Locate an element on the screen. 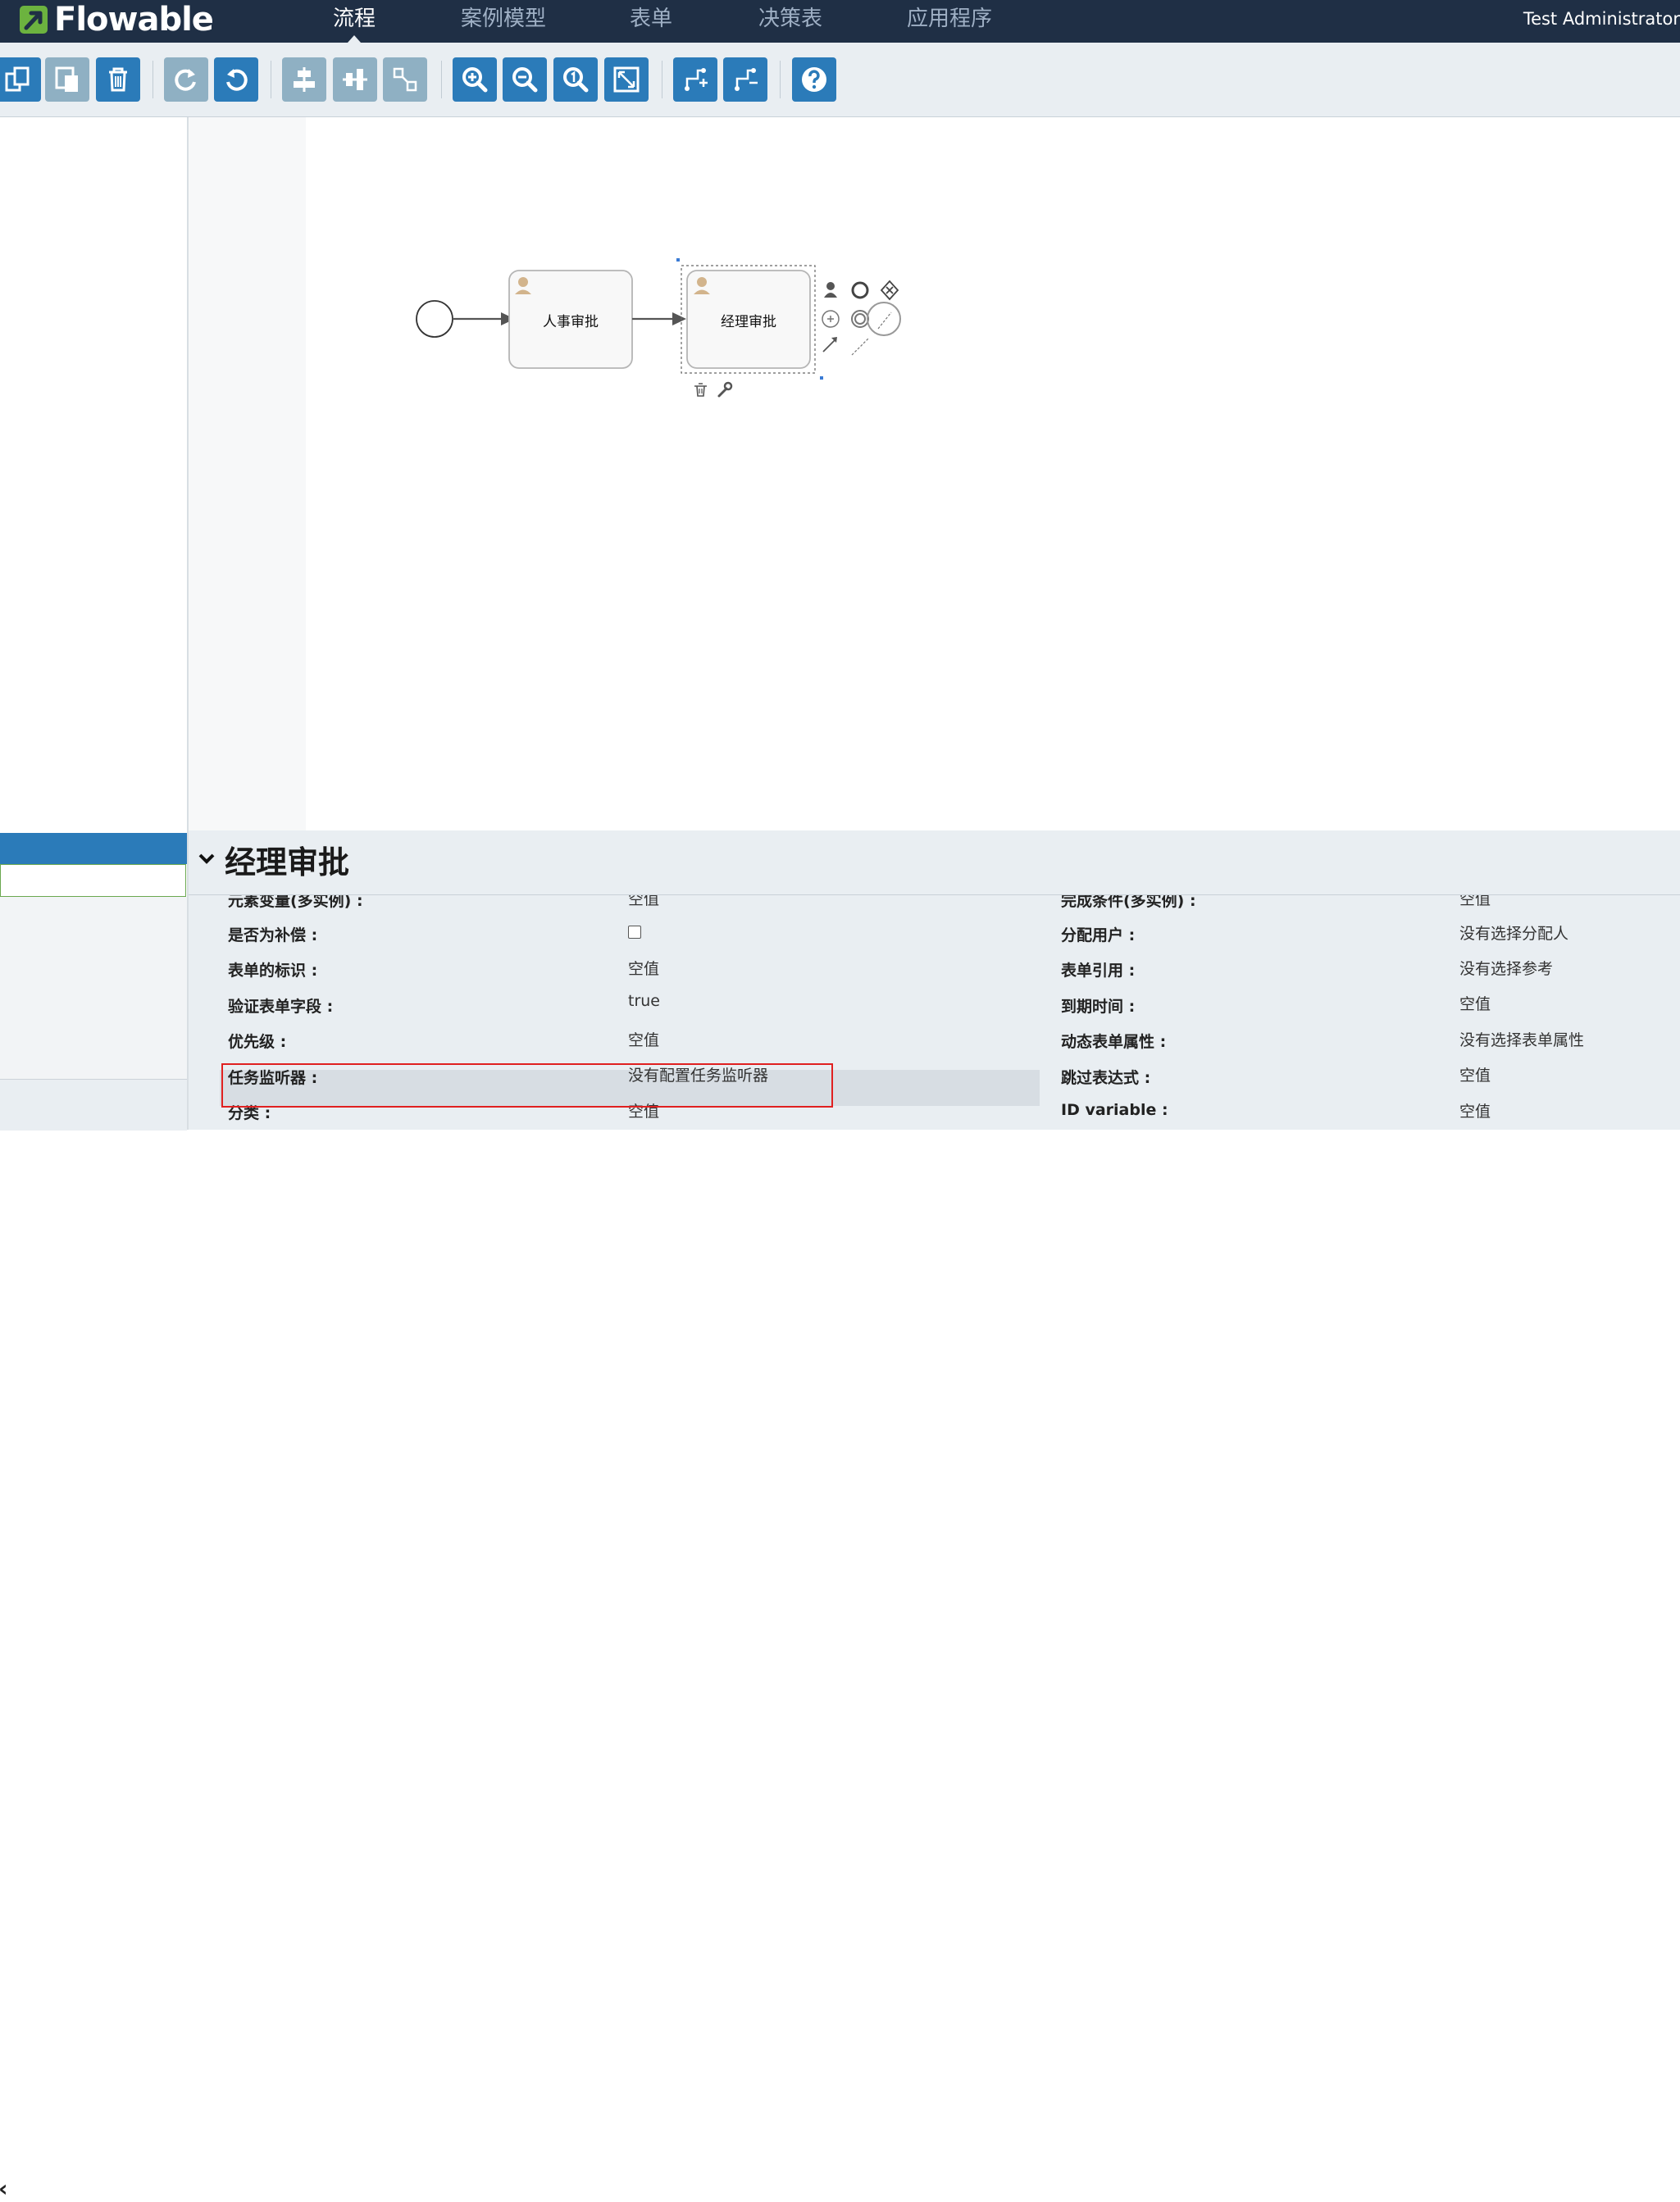  delete-button is located at coordinates (118, 79).